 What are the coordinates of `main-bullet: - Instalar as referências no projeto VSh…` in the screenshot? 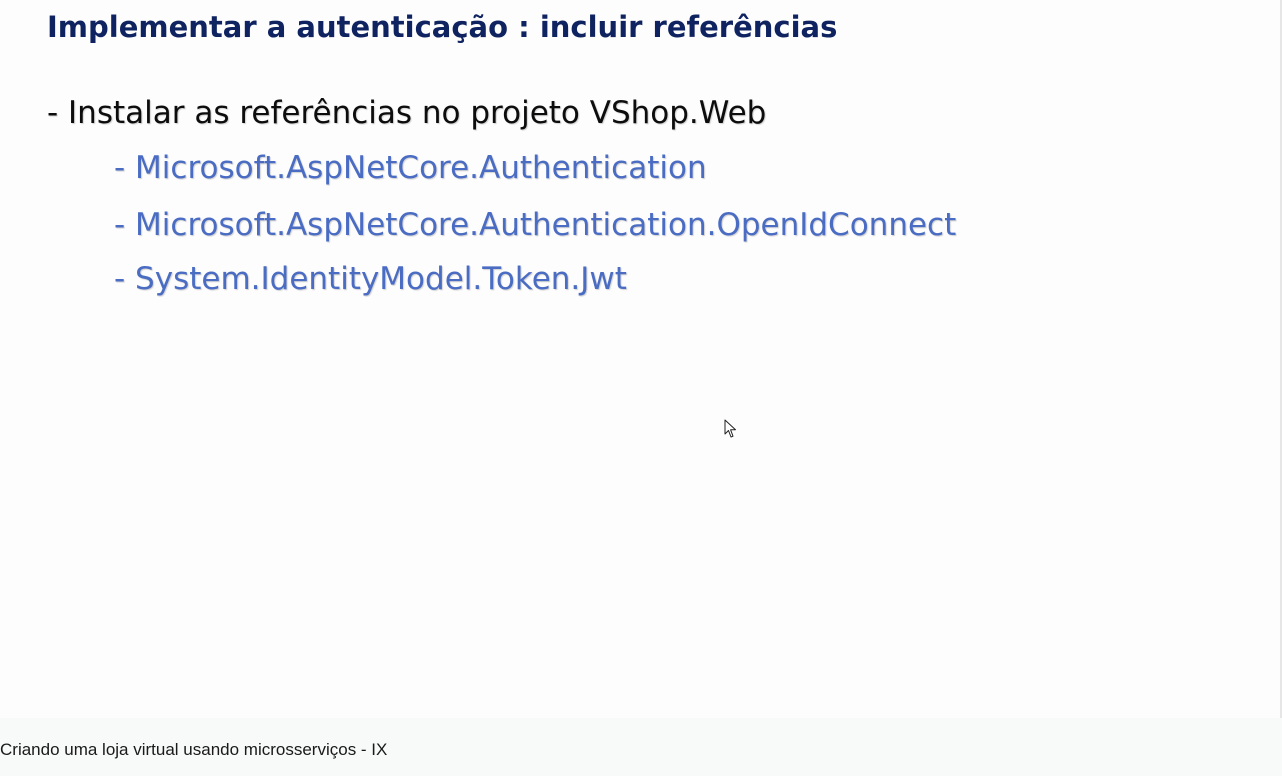 It's located at (407, 113).